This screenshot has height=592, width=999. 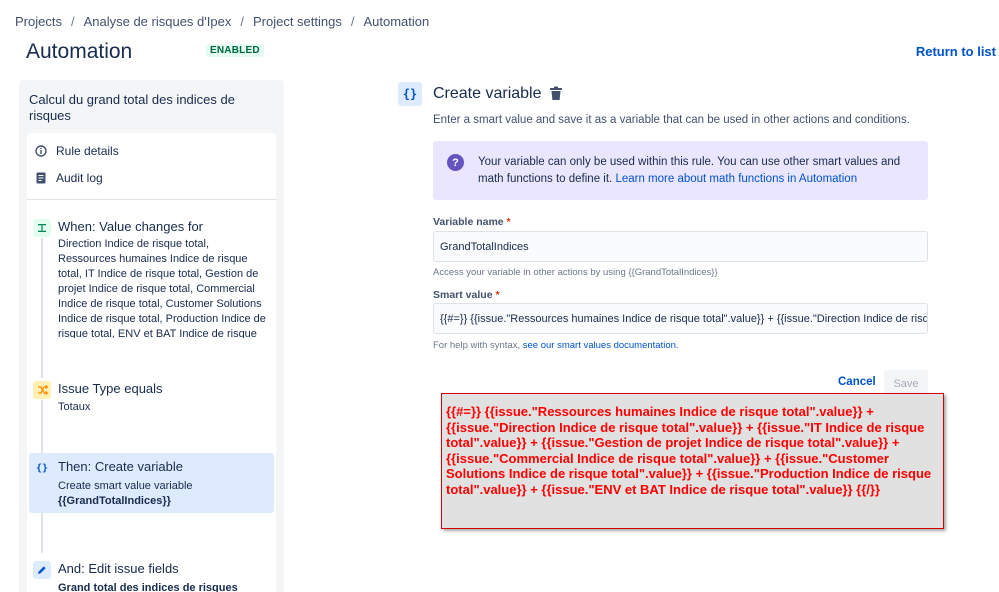 I want to click on breadcrumb-automation: Automation, so click(x=396, y=21).